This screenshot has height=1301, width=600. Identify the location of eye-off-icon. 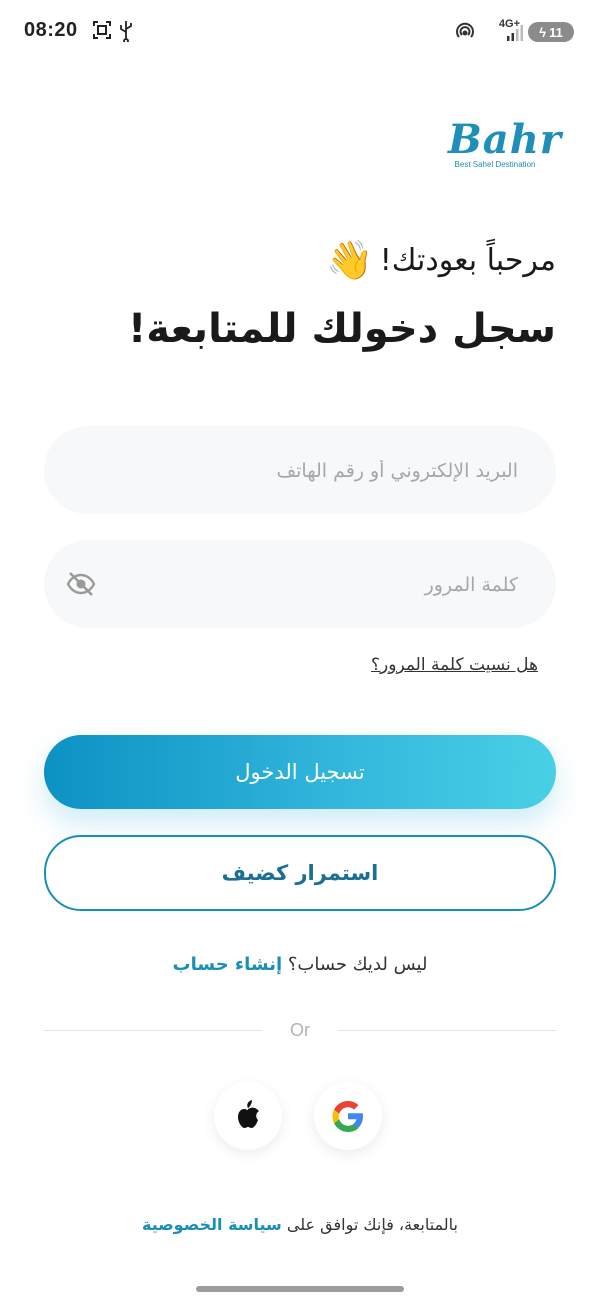
(81, 584).